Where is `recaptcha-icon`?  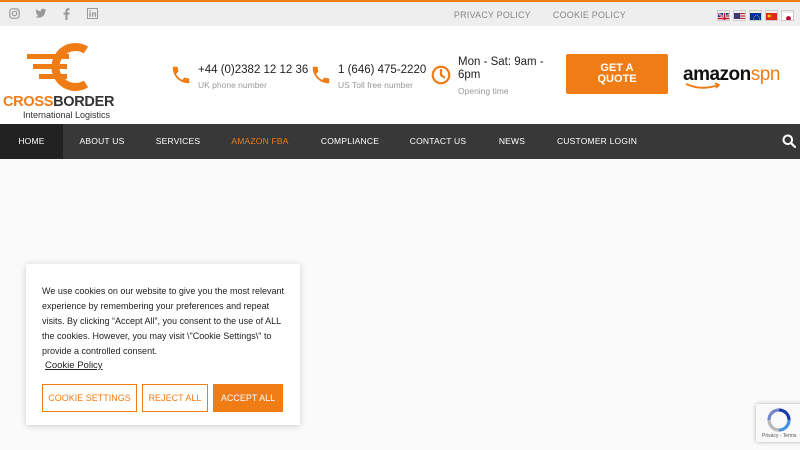
recaptcha-icon is located at coordinates (779, 420).